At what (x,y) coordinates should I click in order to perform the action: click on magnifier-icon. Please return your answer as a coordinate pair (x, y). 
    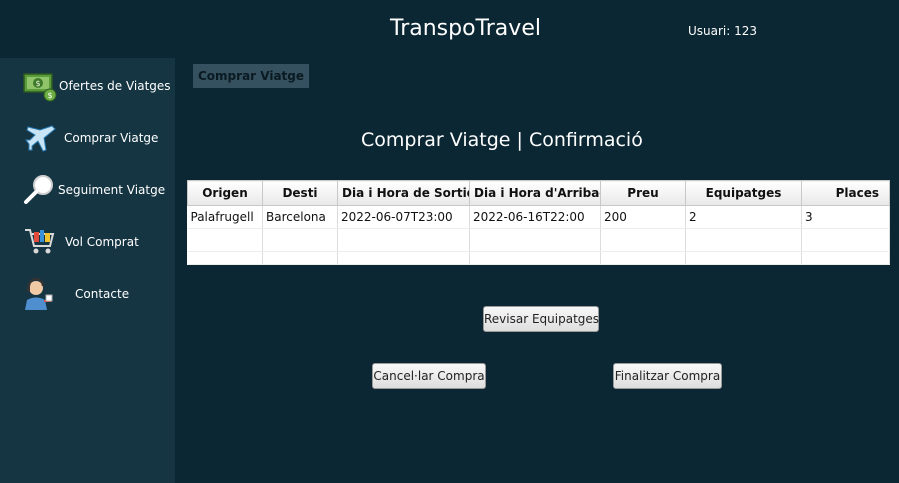
    Looking at the image, I should click on (38, 189).